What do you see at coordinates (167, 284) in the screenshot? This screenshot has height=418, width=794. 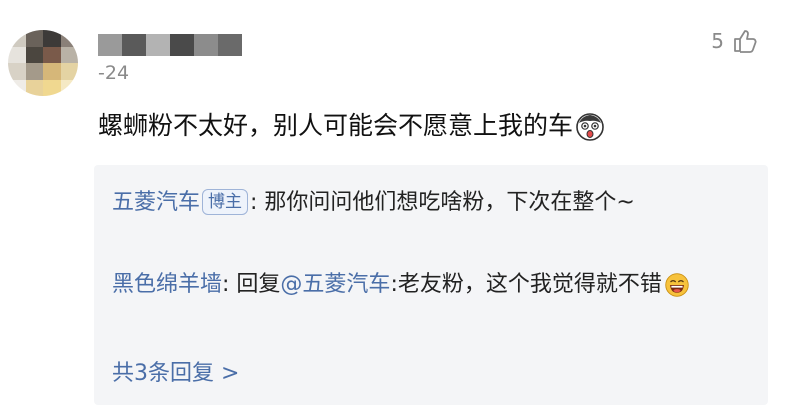 I see `reply-author-link: 黑色绵羊墙` at bounding box center [167, 284].